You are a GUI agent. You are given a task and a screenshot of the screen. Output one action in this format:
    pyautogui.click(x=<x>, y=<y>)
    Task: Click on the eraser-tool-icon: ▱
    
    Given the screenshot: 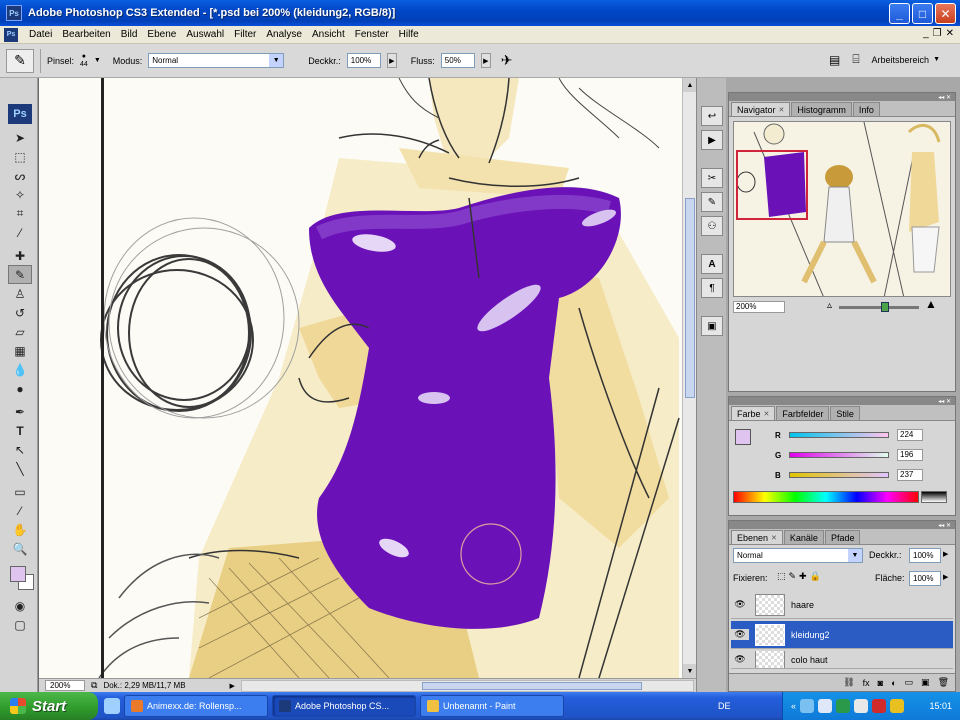 What is the action you would take?
    pyautogui.click(x=20, y=331)
    